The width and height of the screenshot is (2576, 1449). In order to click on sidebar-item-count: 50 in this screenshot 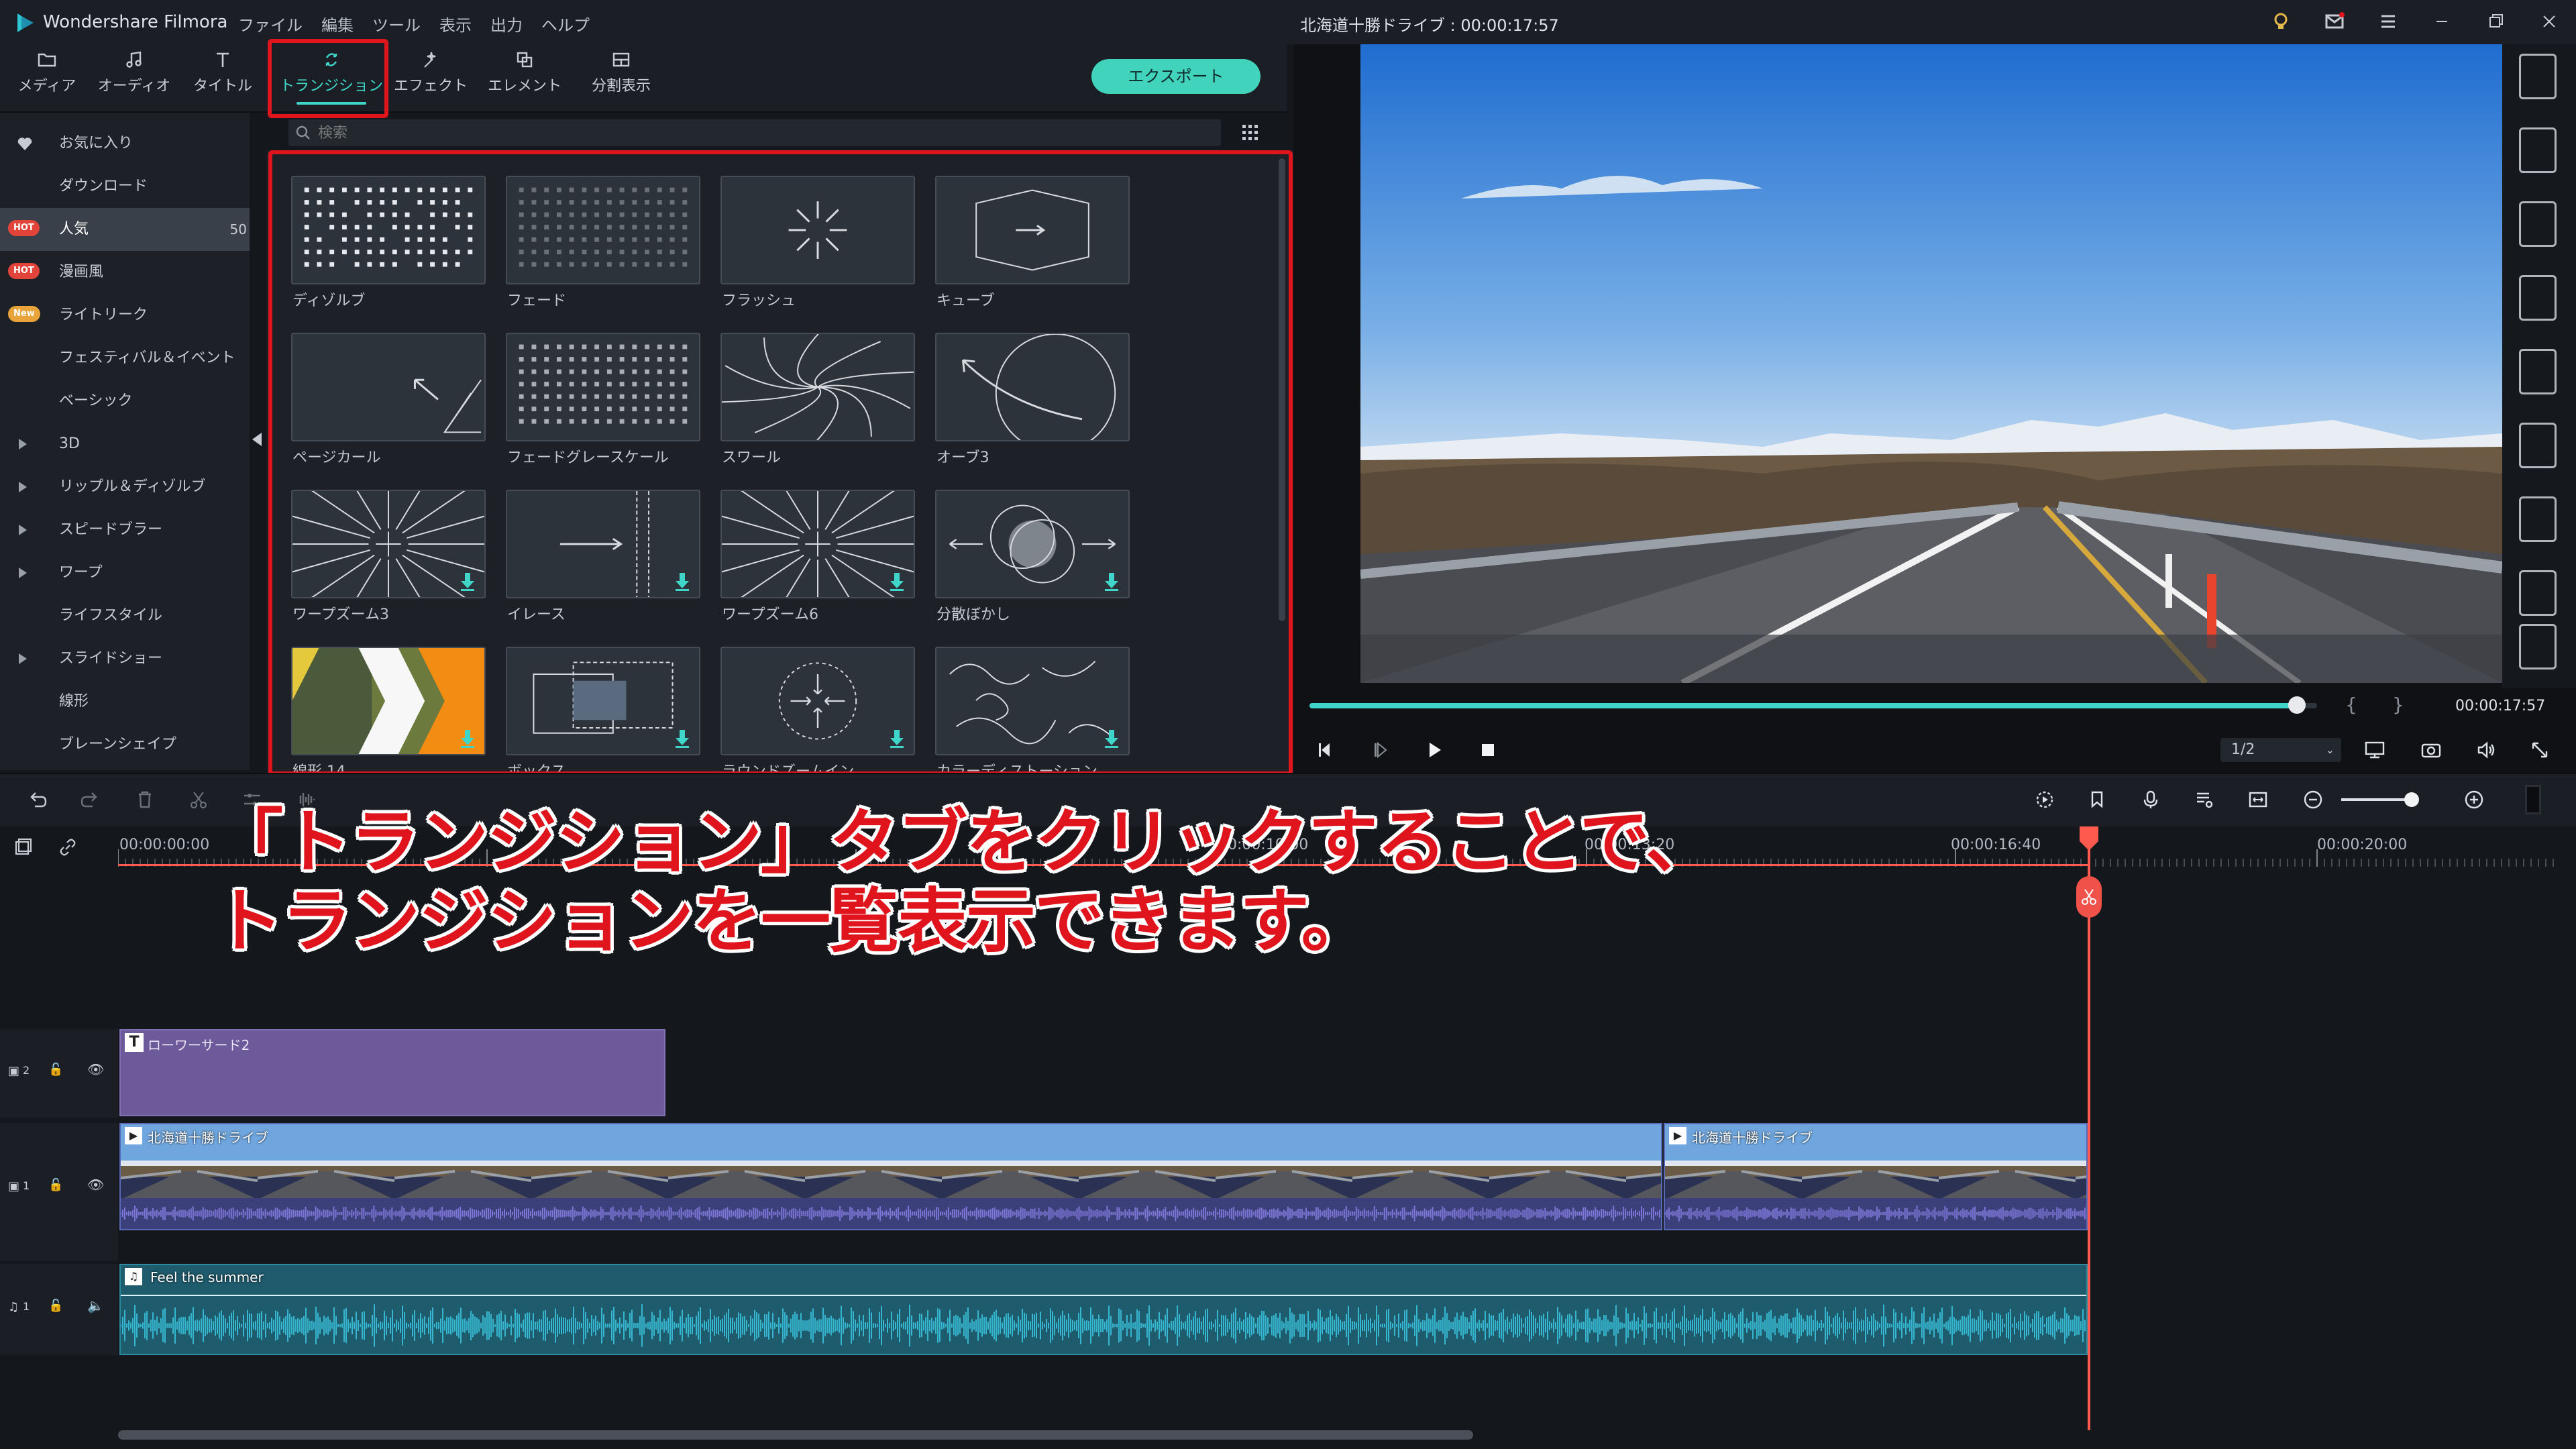, I will do `click(238, 229)`.